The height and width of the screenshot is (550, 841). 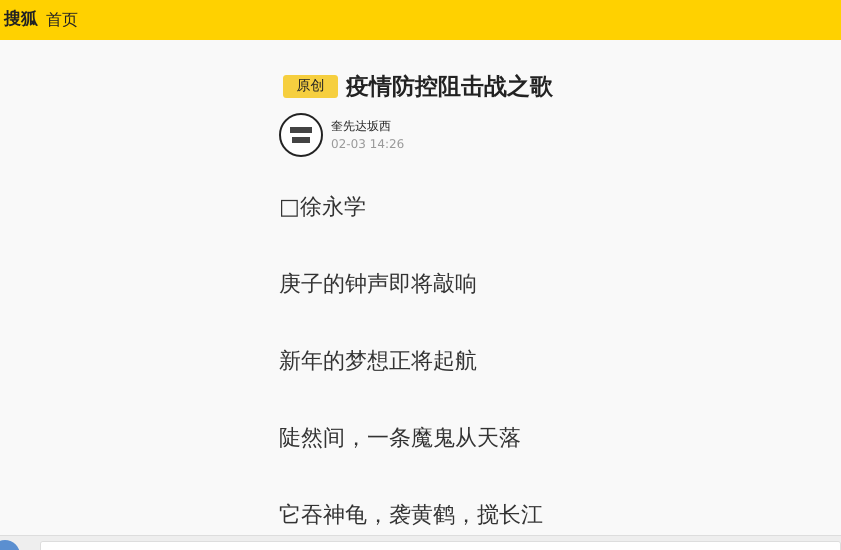 What do you see at coordinates (310, 86) in the screenshot?
I see `original-tag: 原创` at bounding box center [310, 86].